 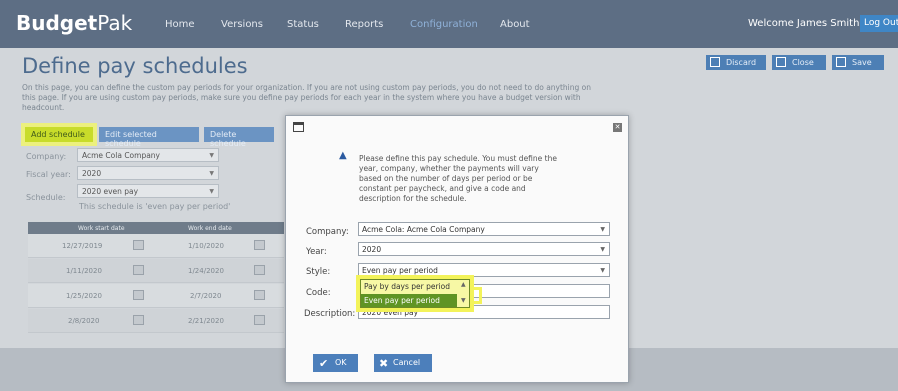 I want to click on dialog-company-select: Acme Cola: Acme Cola Company ▼, so click(x=484, y=229).